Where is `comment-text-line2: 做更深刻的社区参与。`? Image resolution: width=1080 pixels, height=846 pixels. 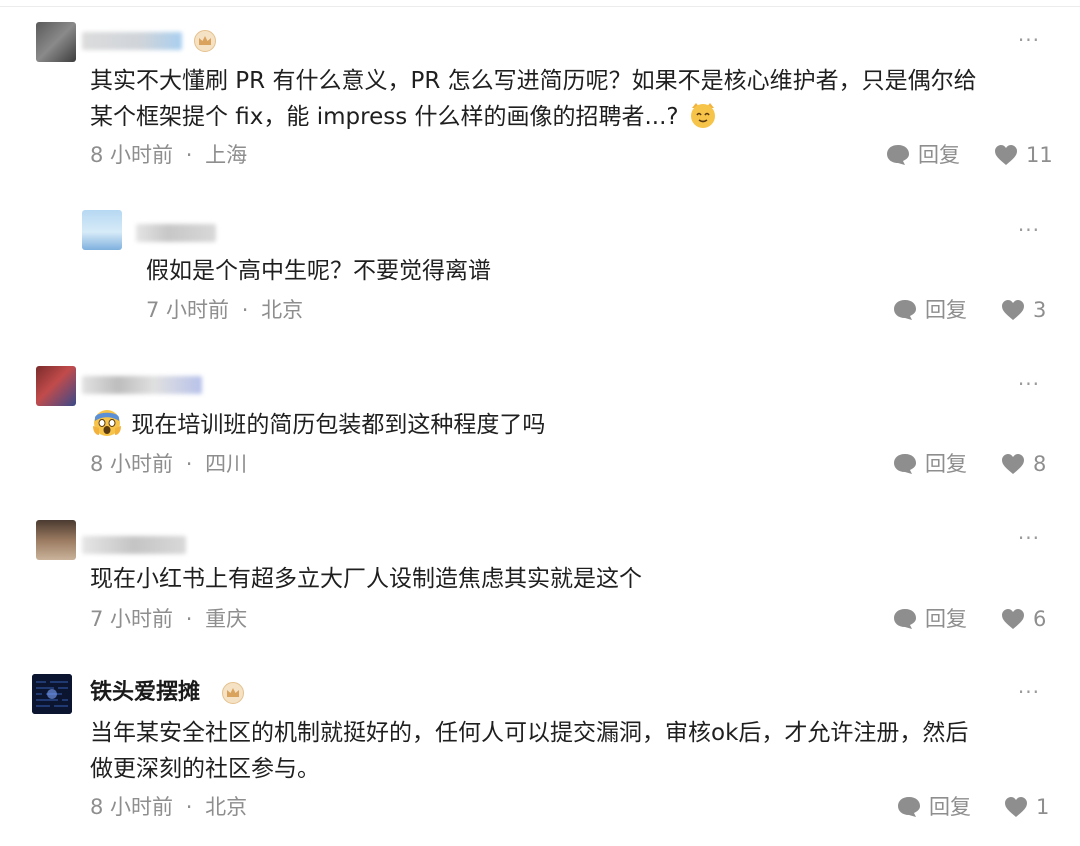
comment-text-line2: 做更深刻的社区参与。 is located at coordinates (205, 769).